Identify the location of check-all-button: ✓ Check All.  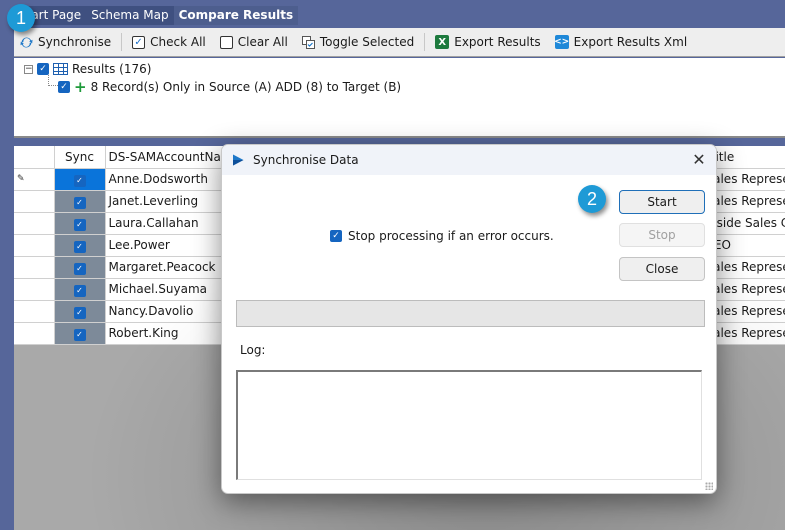
(169, 42).